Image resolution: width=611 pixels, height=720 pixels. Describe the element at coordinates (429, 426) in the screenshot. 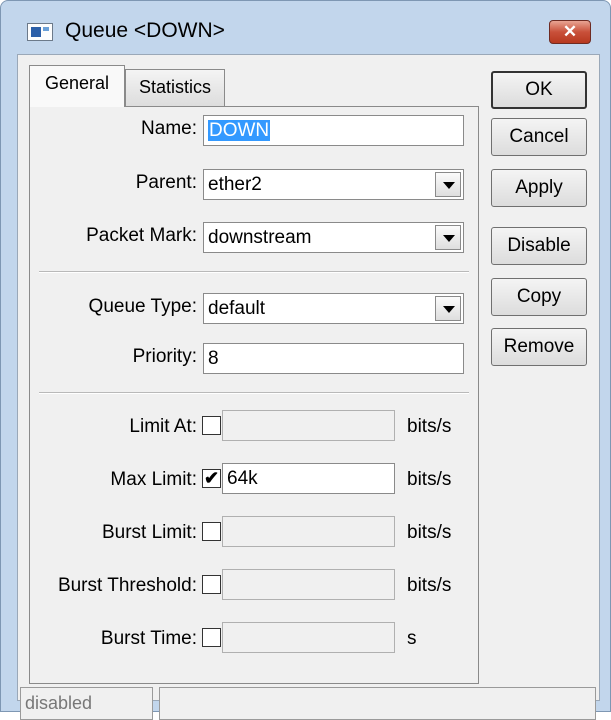

I see `limit-at-unit: bits/s` at that location.